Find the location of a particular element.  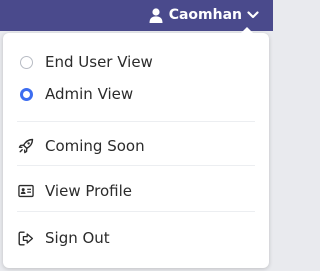

coming-soon-label: Coming Soon is located at coordinates (95, 146).